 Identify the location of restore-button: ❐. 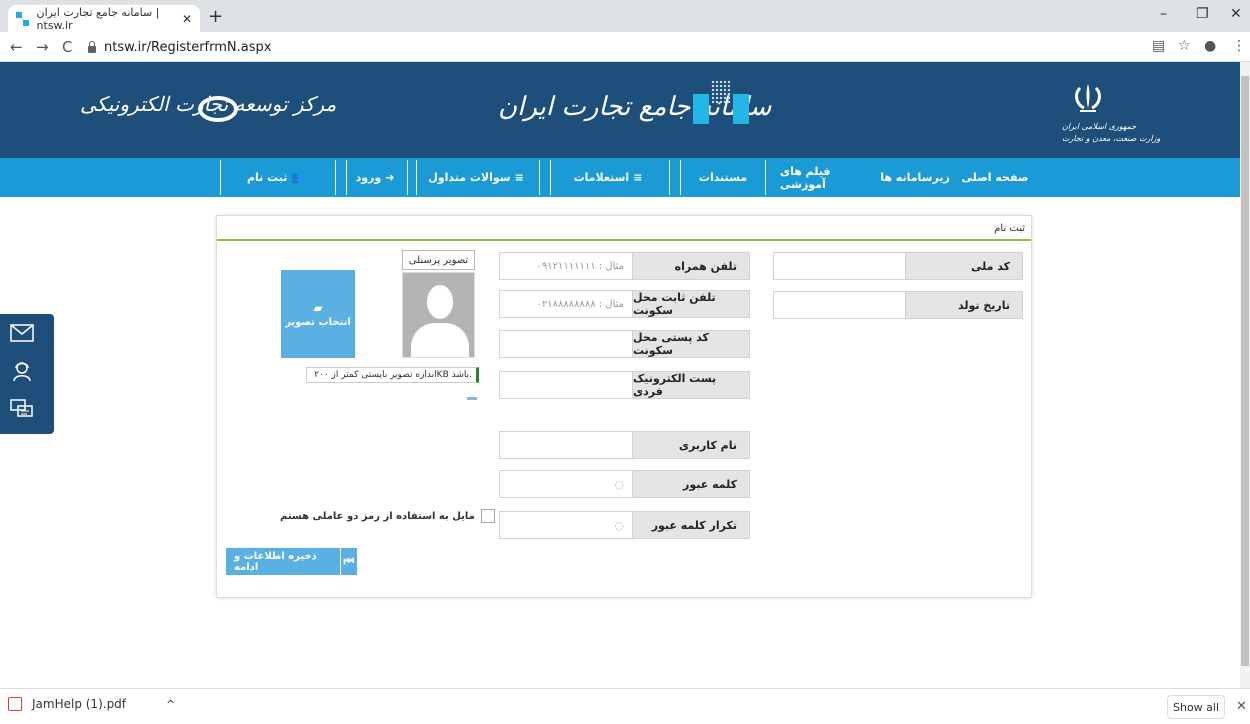
(1202, 14).